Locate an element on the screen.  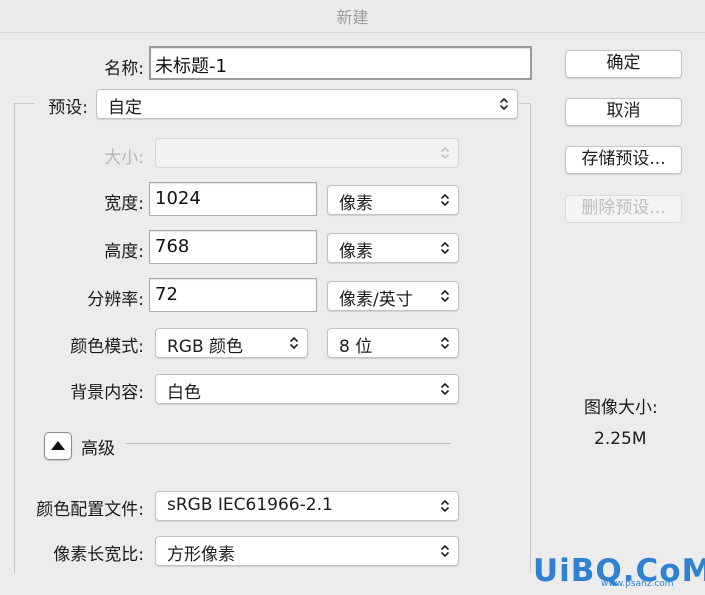
bit-depth-value: 8 位 is located at coordinates (356, 347).